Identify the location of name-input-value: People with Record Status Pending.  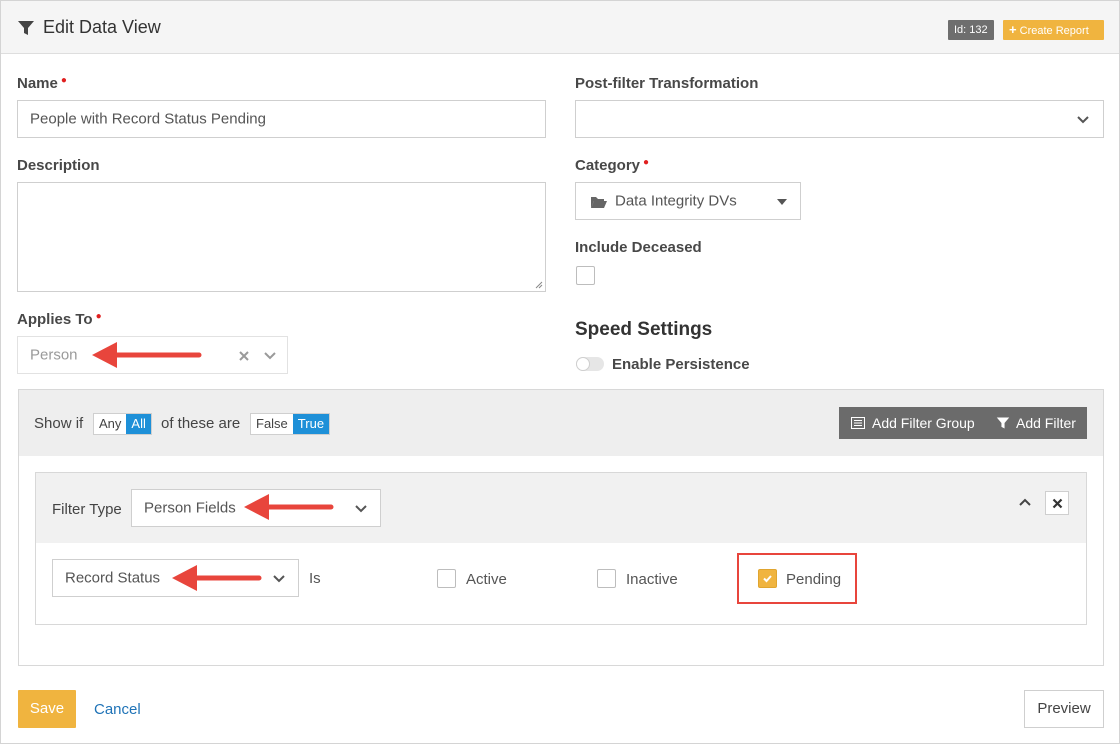
(148, 119).